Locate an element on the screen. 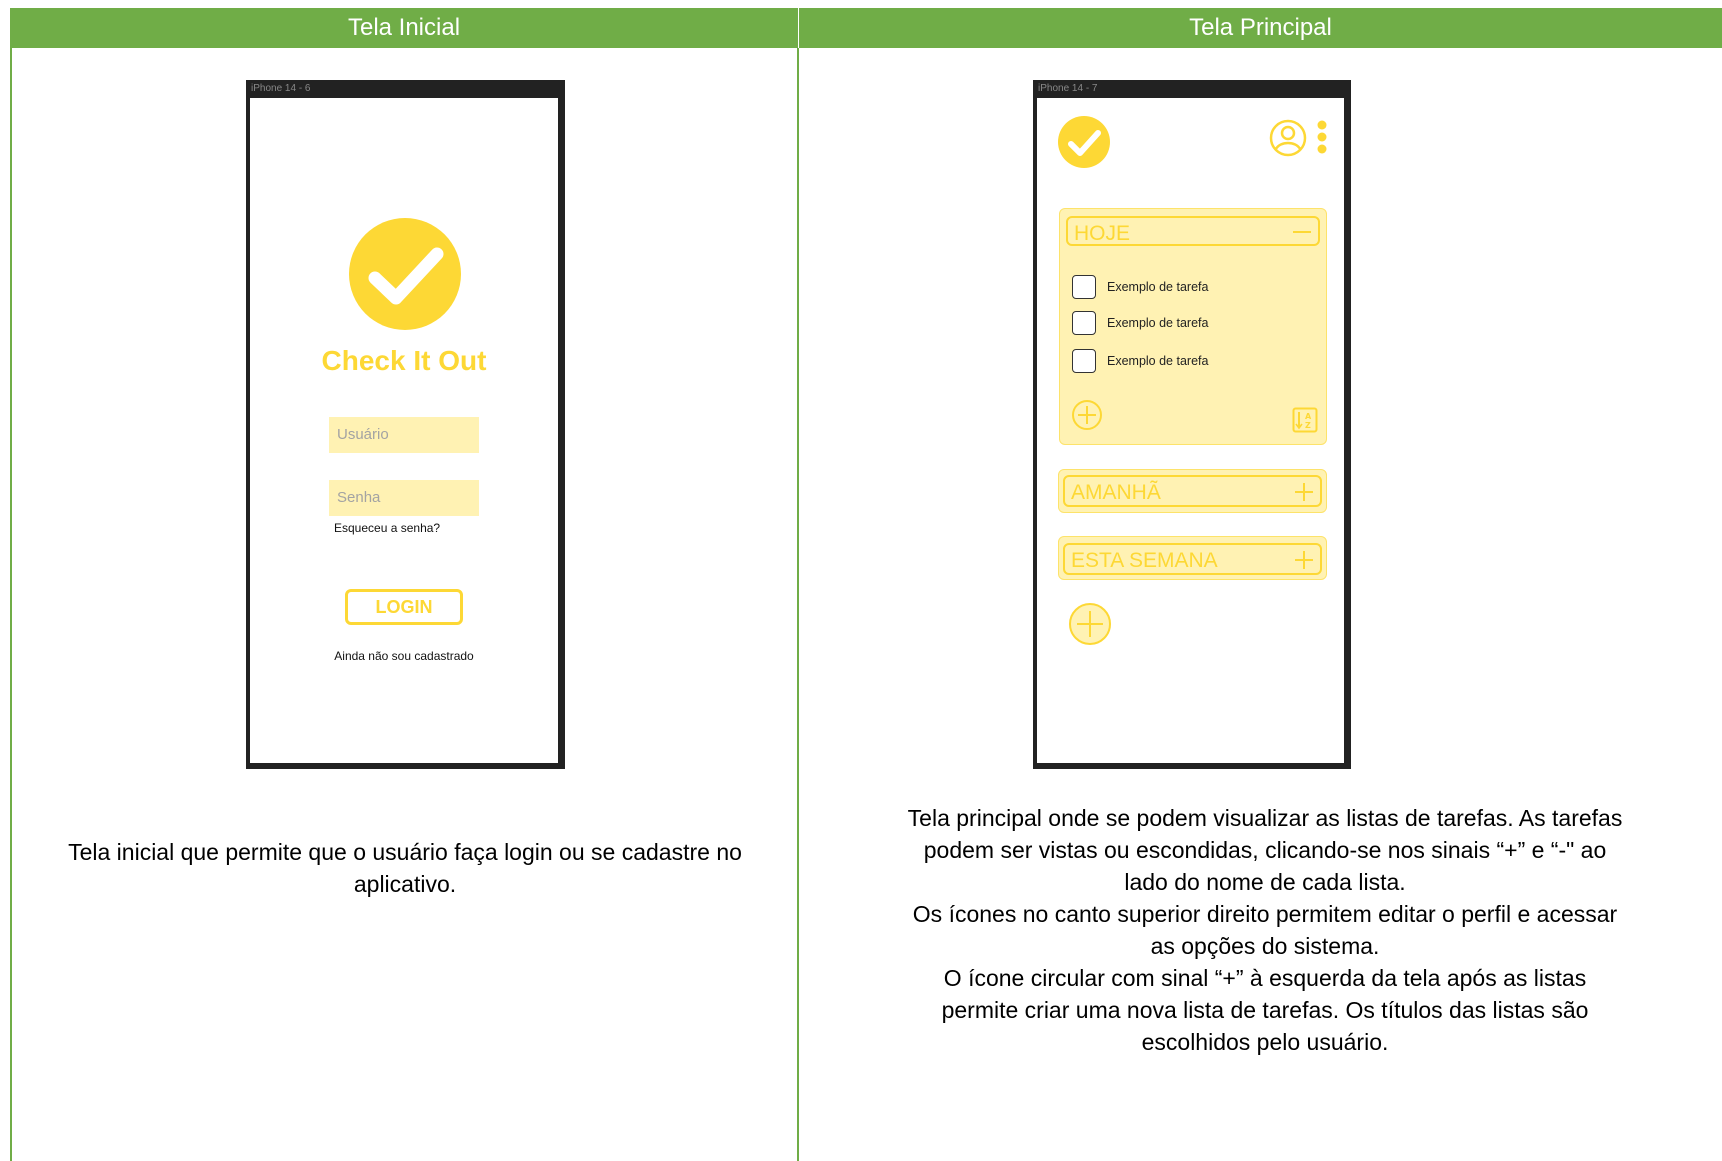 The image size is (1722, 1161). app-name: Check It Out is located at coordinates (404, 360).